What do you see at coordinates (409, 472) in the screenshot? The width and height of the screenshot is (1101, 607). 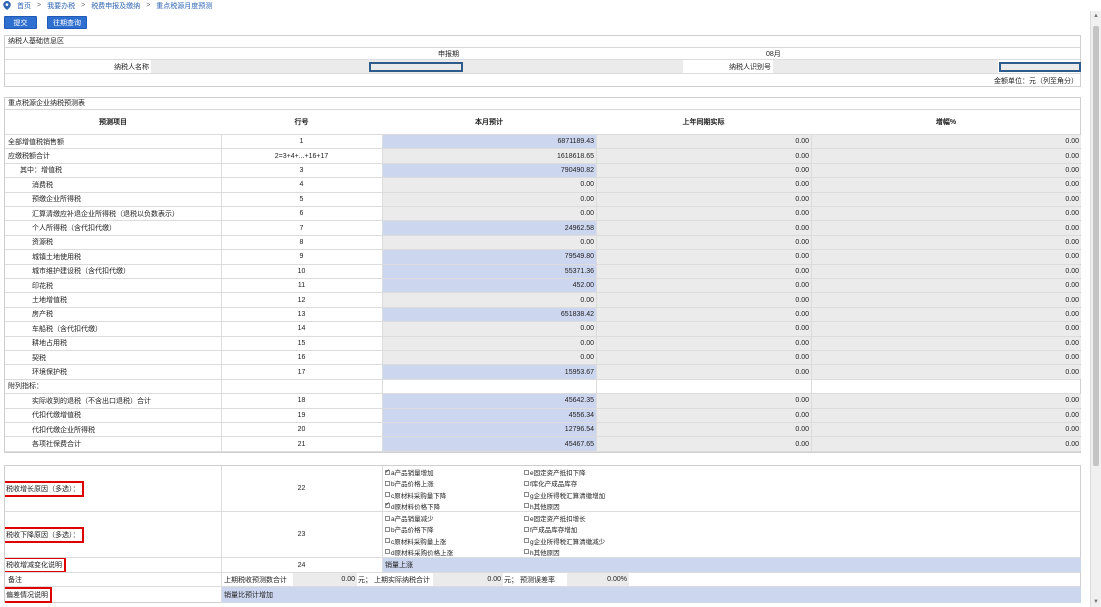 I see `reason-checkbox: a产品销量增加` at bounding box center [409, 472].